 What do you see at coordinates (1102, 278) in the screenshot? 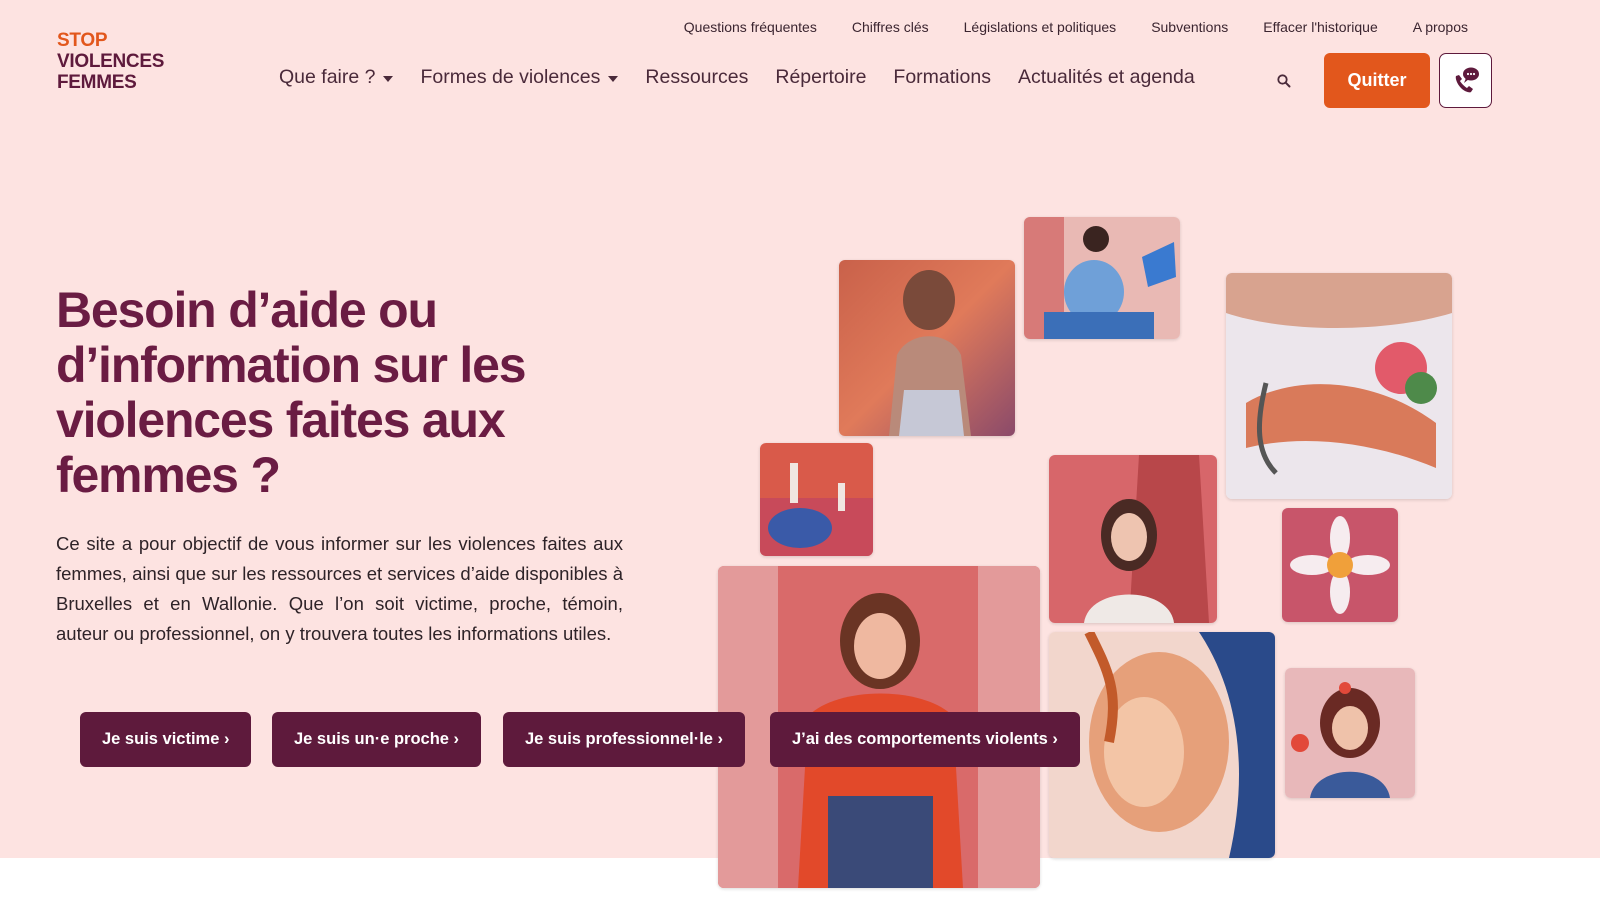
I see `painting-pregnant-woman` at bounding box center [1102, 278].